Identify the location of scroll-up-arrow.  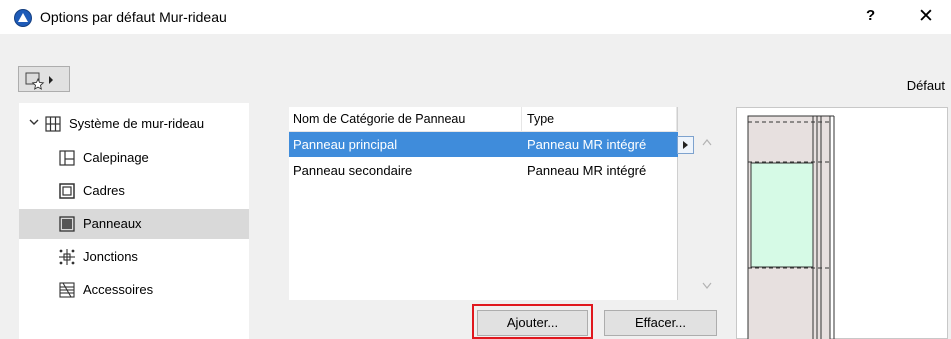
(707, 143).